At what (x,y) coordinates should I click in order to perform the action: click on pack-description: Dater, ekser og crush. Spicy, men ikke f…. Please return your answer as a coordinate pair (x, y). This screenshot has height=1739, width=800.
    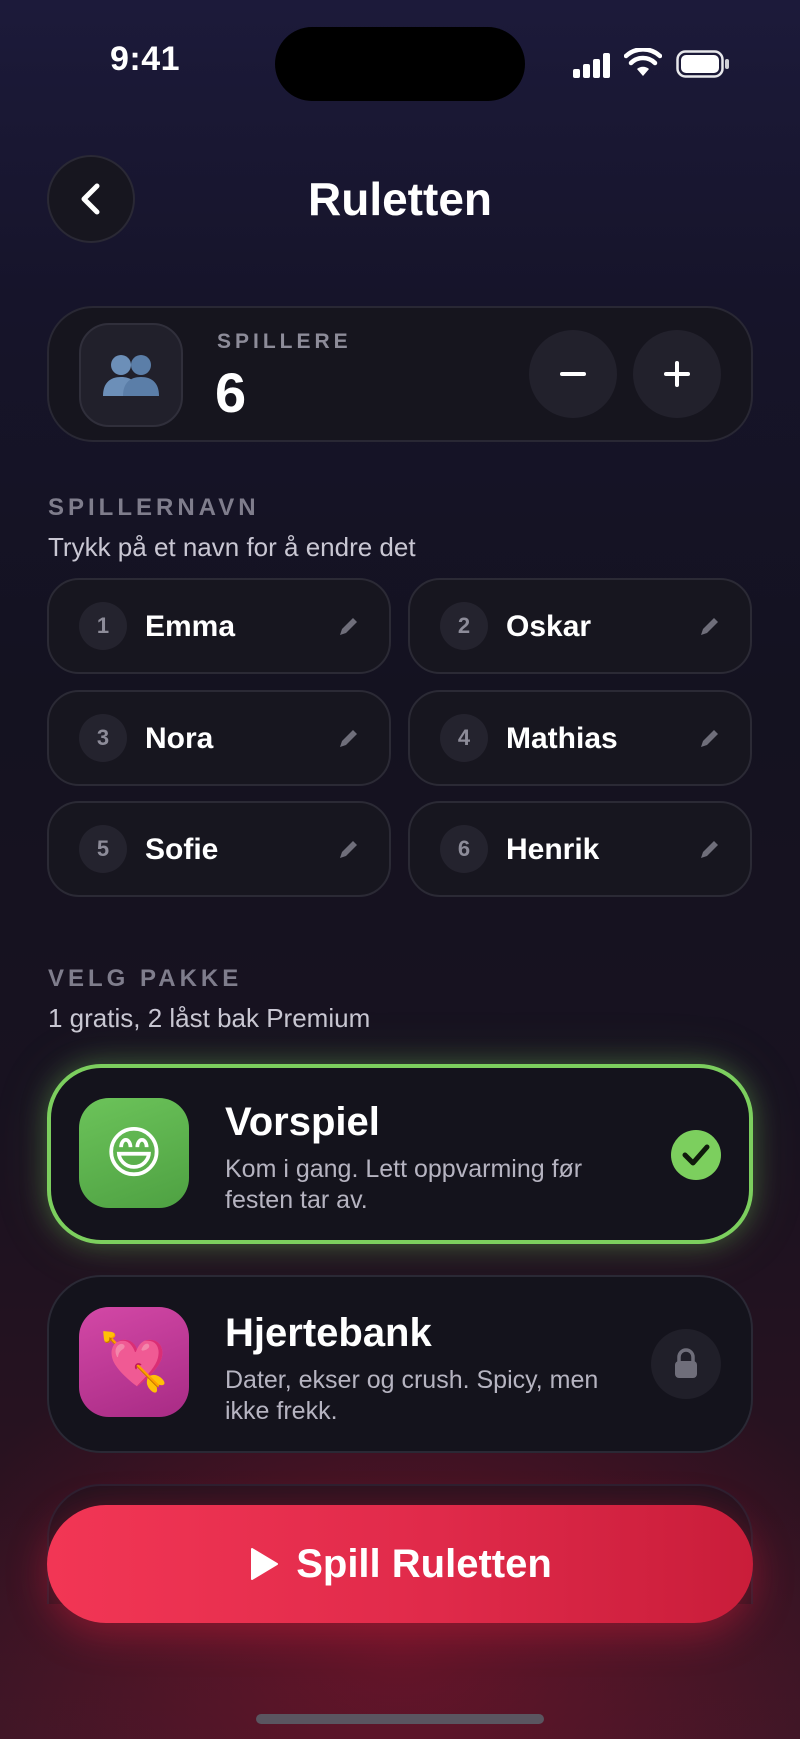
    Looking at the image, I should click on (412, 1395).